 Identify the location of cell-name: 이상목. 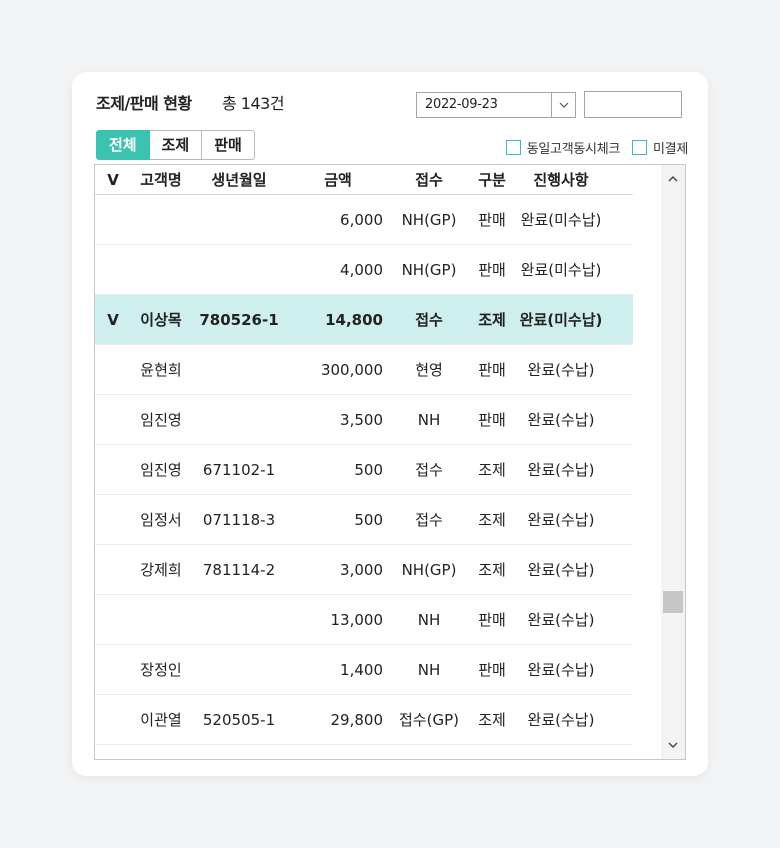
(161, 320).